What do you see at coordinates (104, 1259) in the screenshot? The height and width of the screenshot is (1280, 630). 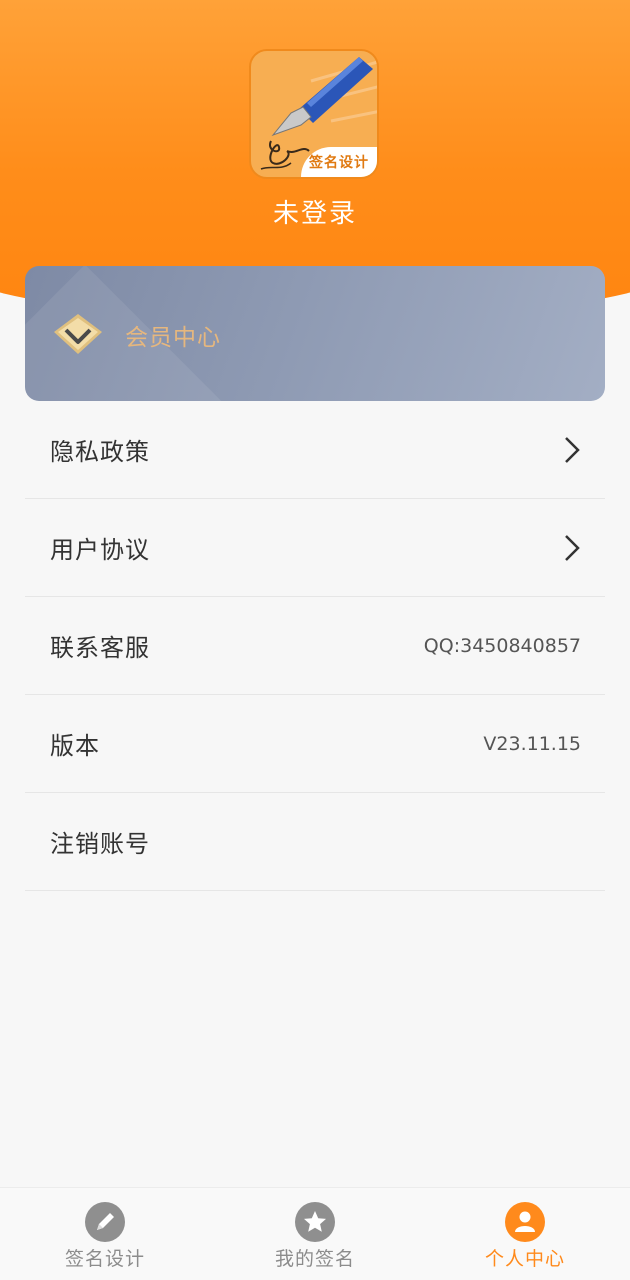 I see `tab-label: 签名设计` at bounding box center [104, 1259].